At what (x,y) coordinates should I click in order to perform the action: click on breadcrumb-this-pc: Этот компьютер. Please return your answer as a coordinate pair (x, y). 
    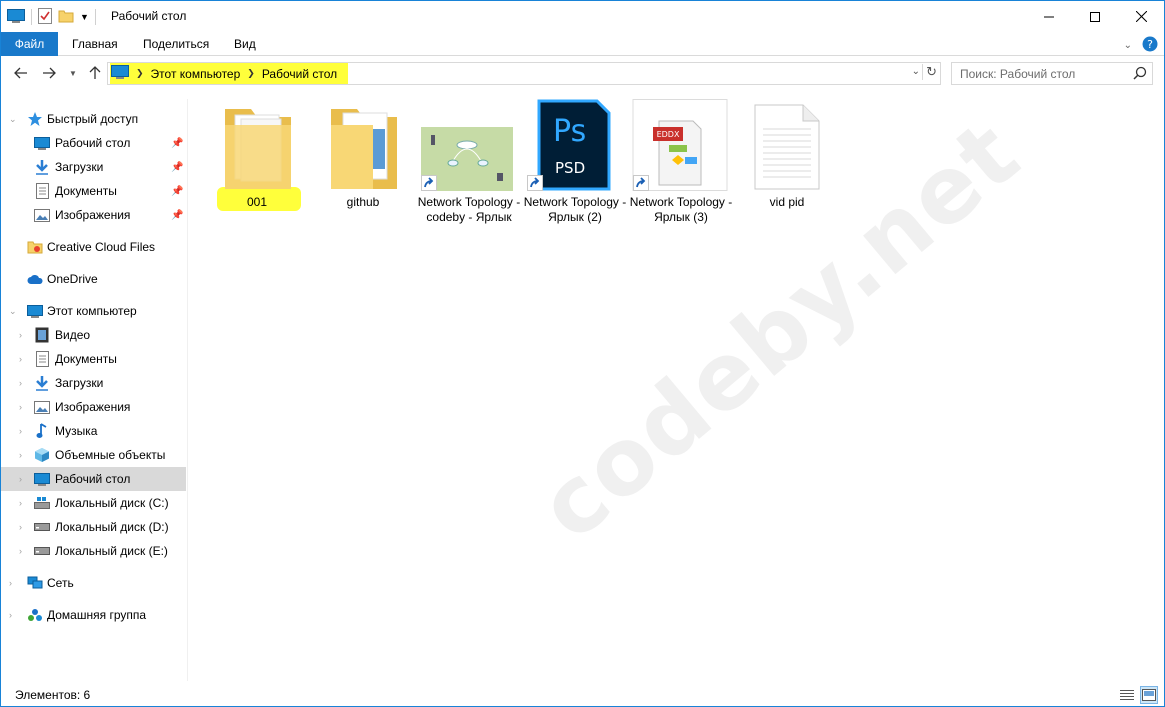
    Looking at the image, I should click on (196, 74).